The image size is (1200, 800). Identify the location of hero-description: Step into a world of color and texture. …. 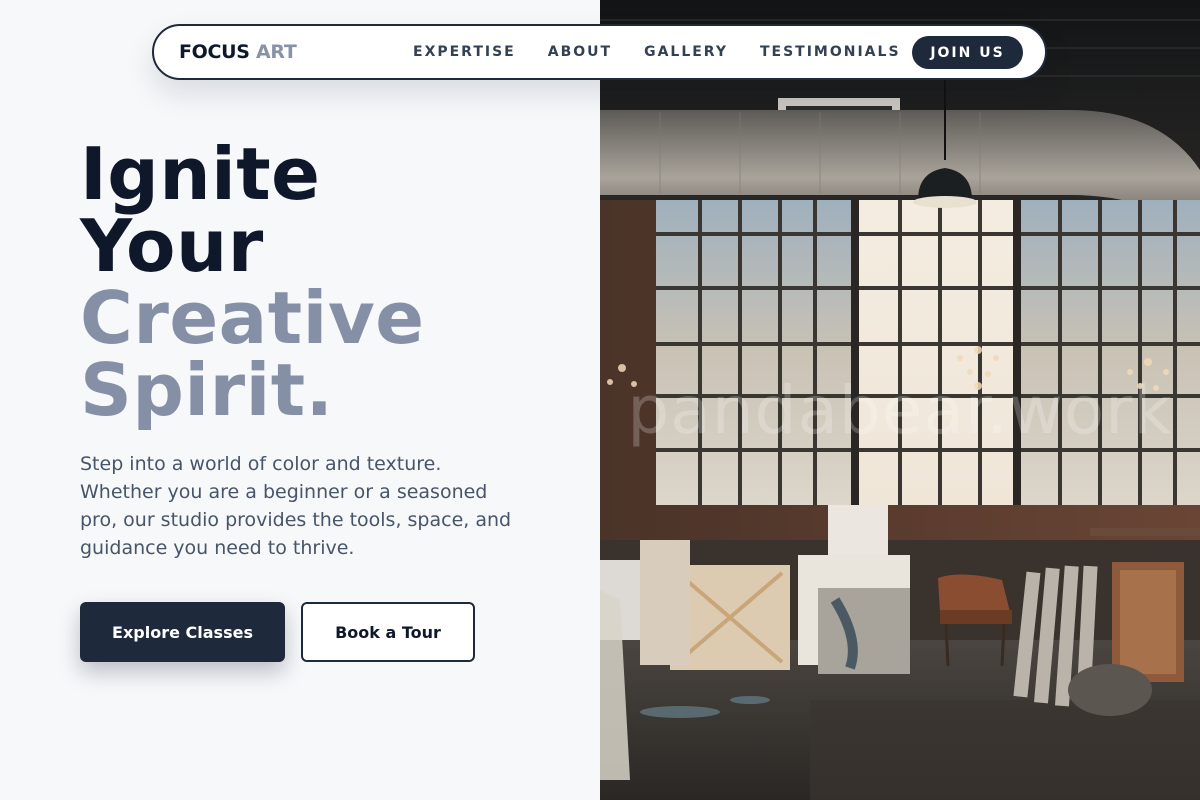
(296, 506).